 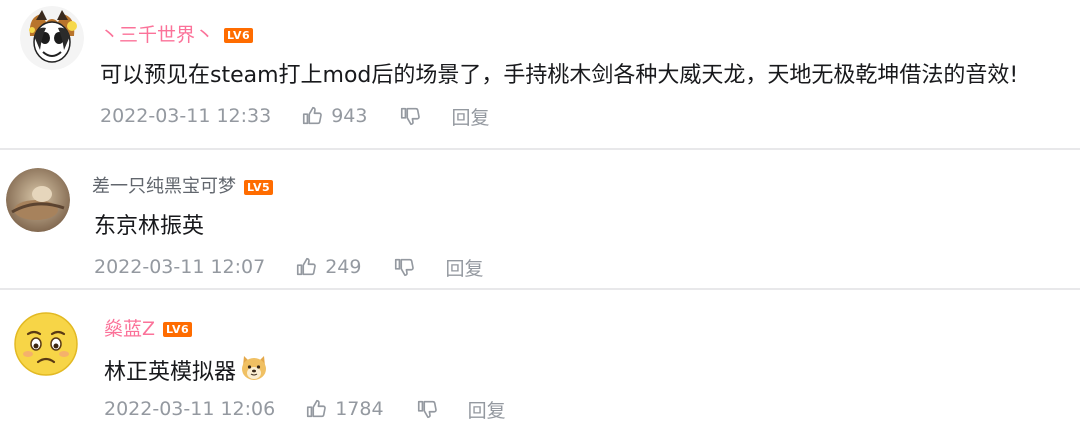 I want to click on joker-cat-avatar-icon, so click(x=52, y=38).